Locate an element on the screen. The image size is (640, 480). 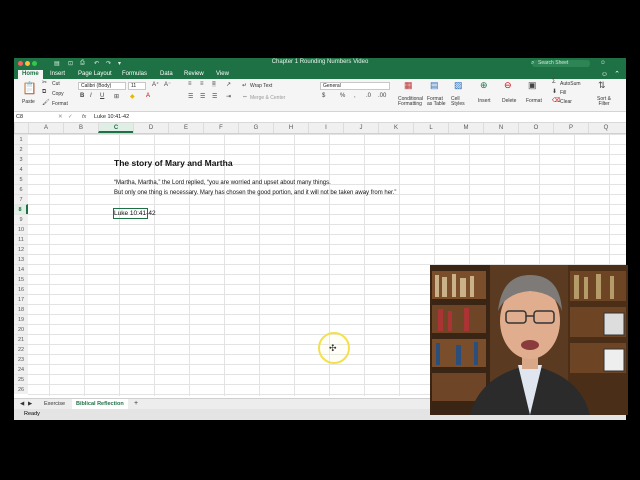
decrease-font-icon: A⁻ is located at coordinates (167, 84).